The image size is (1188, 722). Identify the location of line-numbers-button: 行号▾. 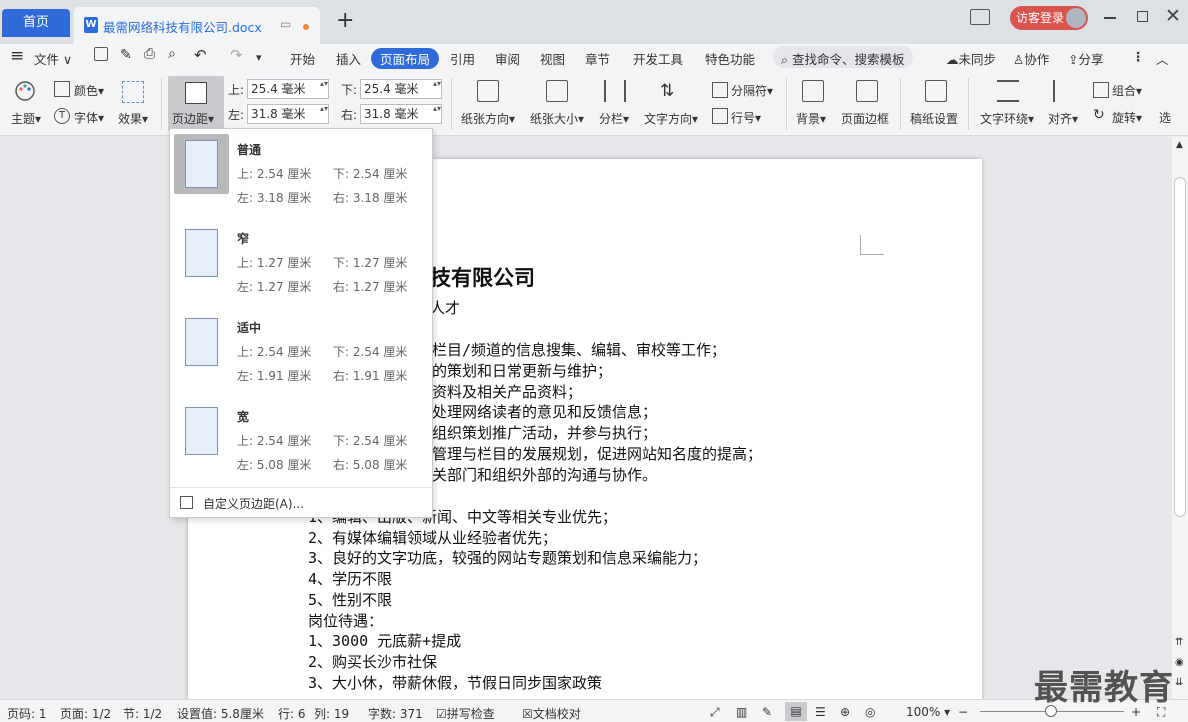
(746, 117).